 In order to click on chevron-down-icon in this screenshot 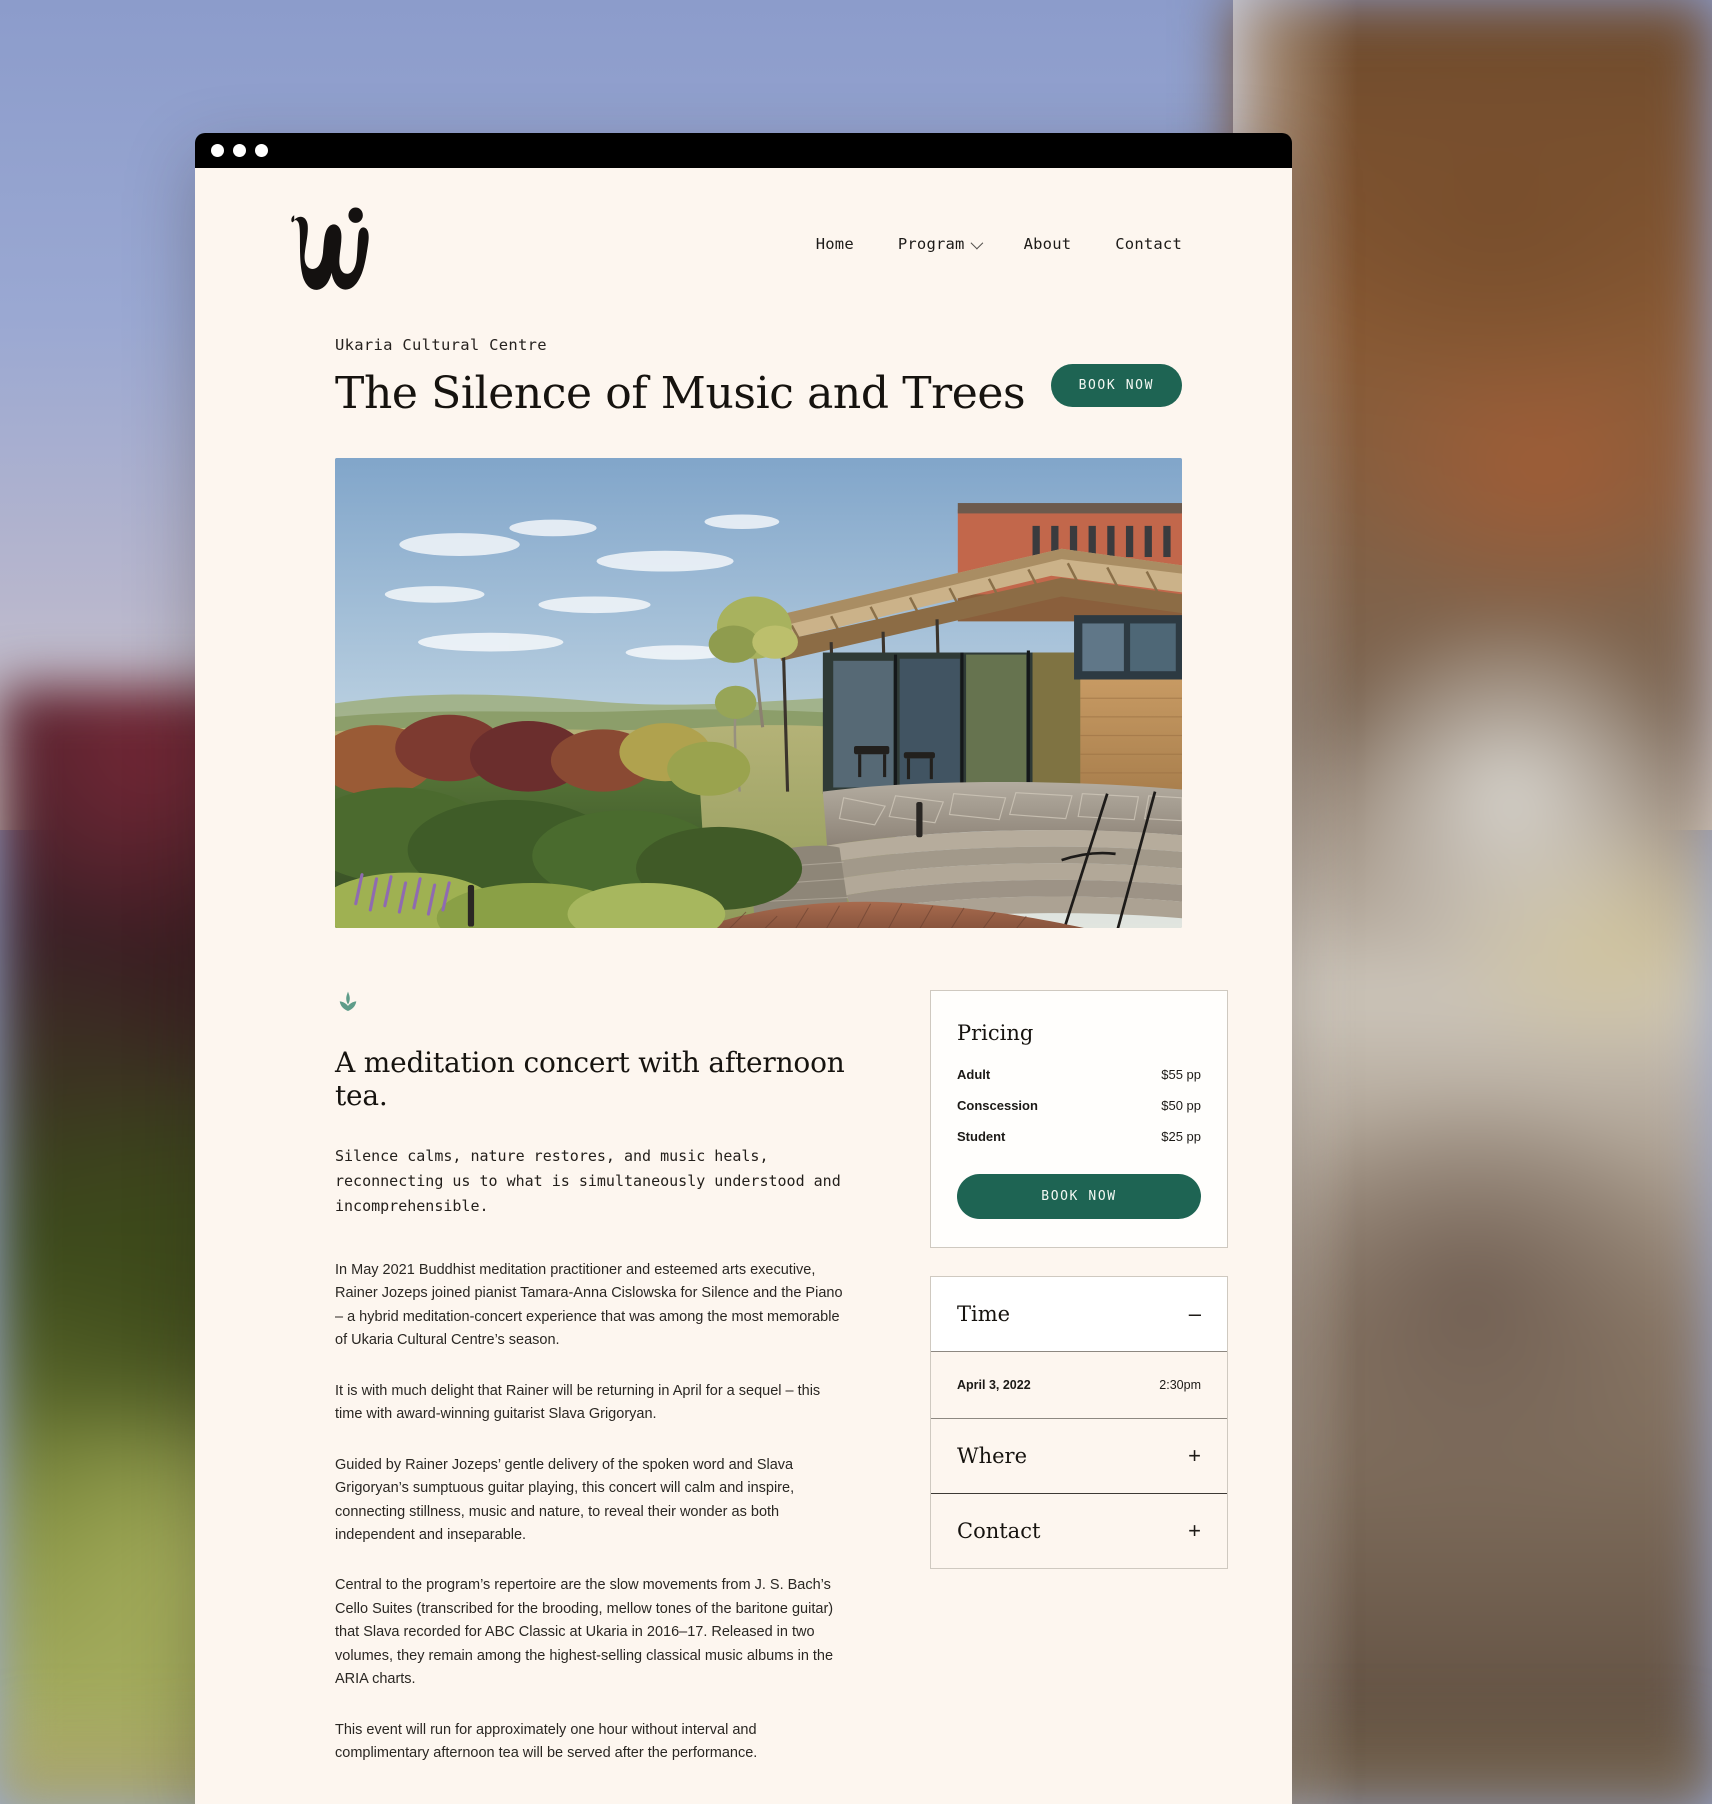, I will do `click(976, 242)`.